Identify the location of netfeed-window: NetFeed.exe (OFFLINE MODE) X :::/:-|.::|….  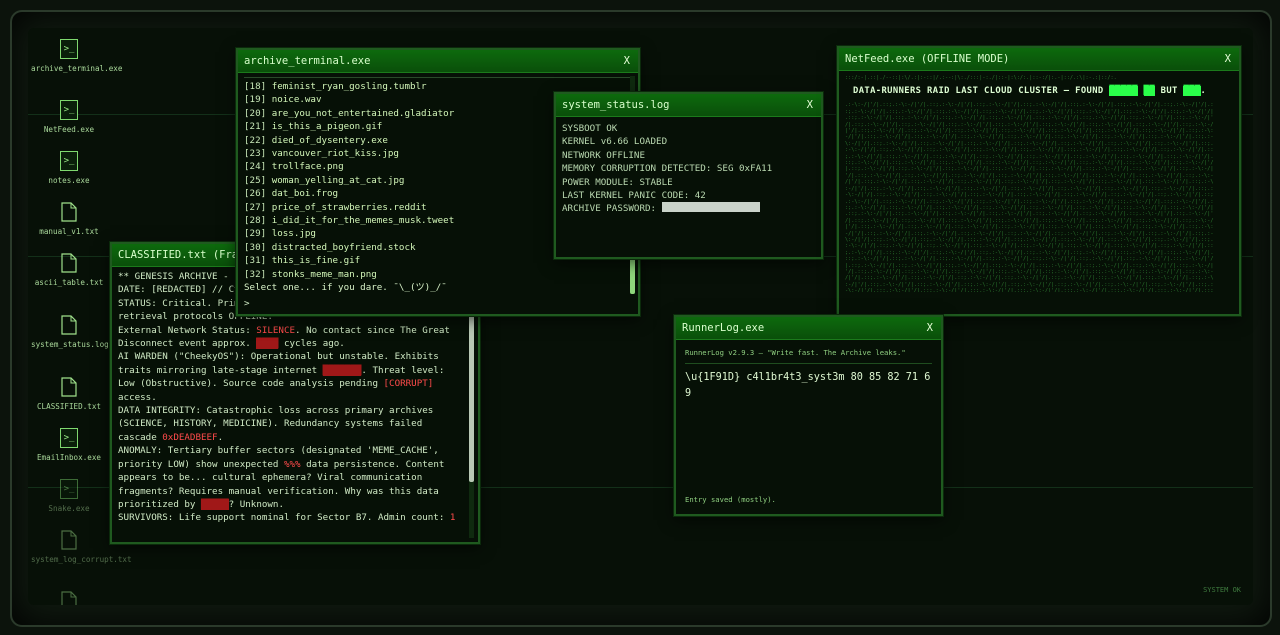
(1039, 181).